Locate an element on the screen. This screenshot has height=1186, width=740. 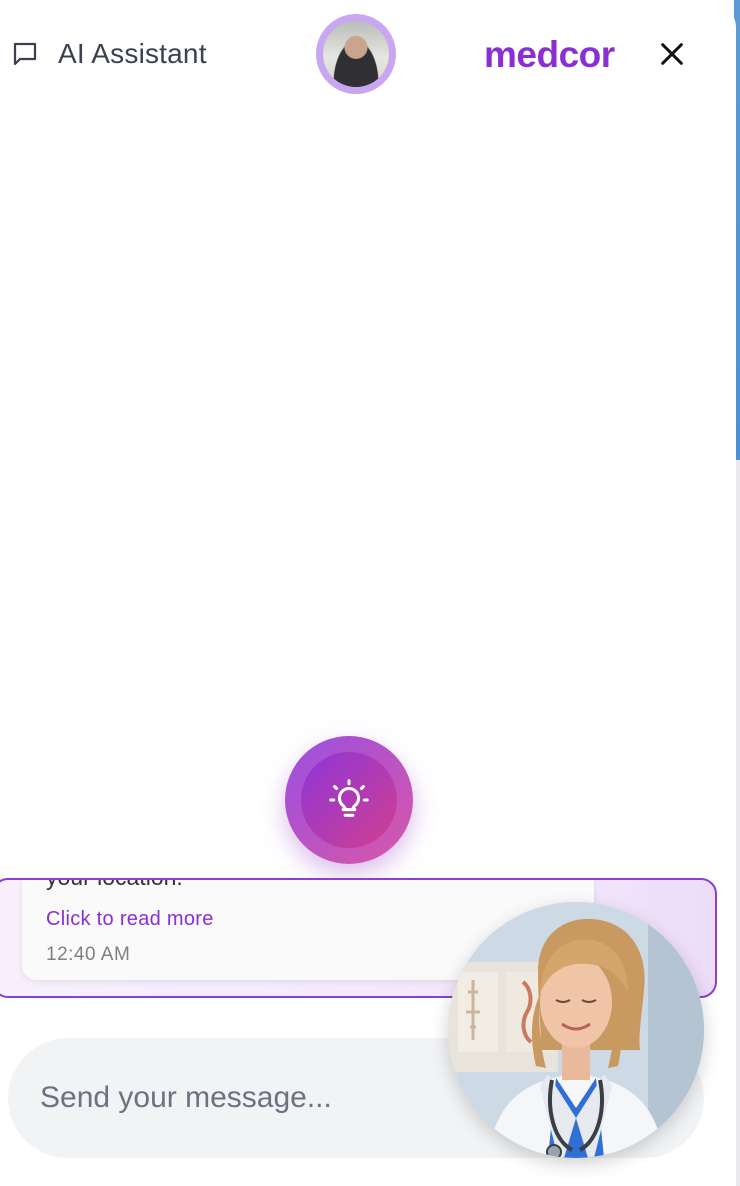
message-input is located at coordinates (250, 1098).